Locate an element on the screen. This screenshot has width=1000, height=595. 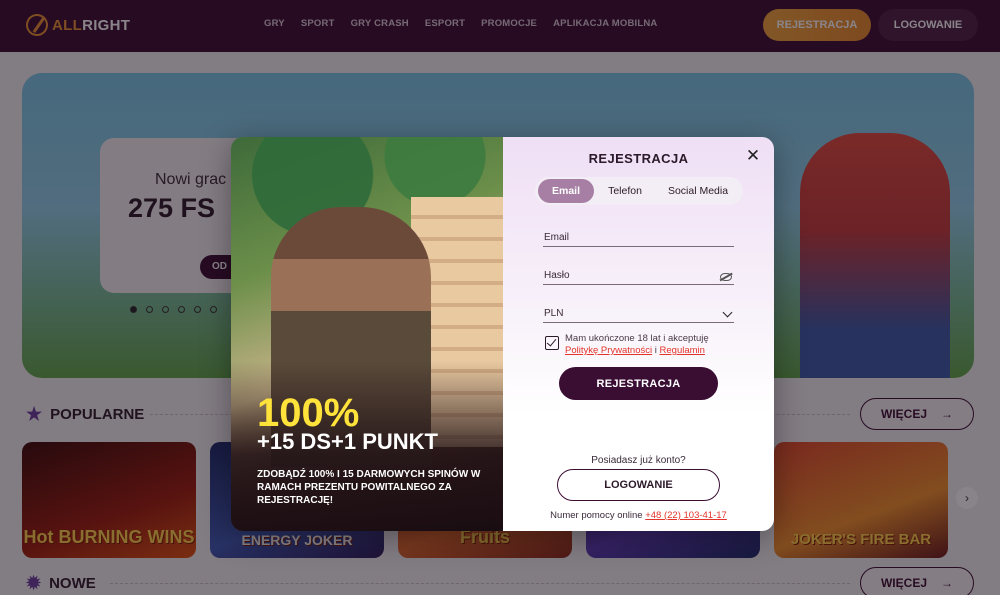
terms-link: Regulamin is located at coordinates (682, 350).